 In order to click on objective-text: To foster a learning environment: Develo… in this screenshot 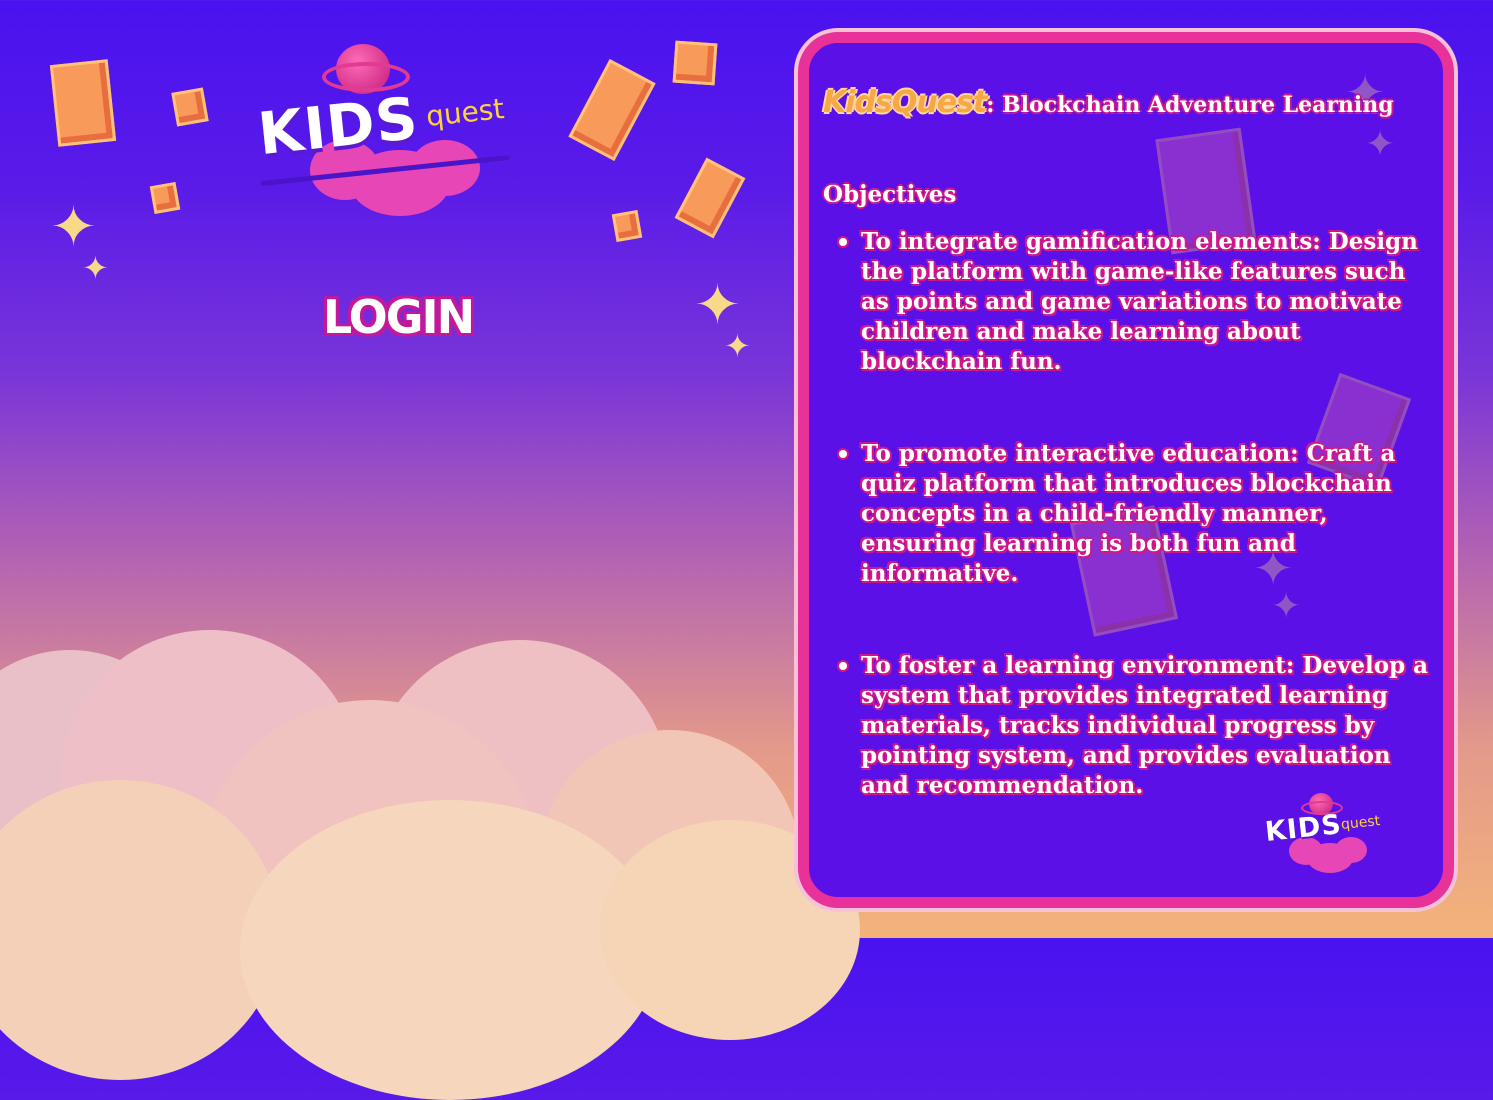, I will do `click(1145, 725)`.